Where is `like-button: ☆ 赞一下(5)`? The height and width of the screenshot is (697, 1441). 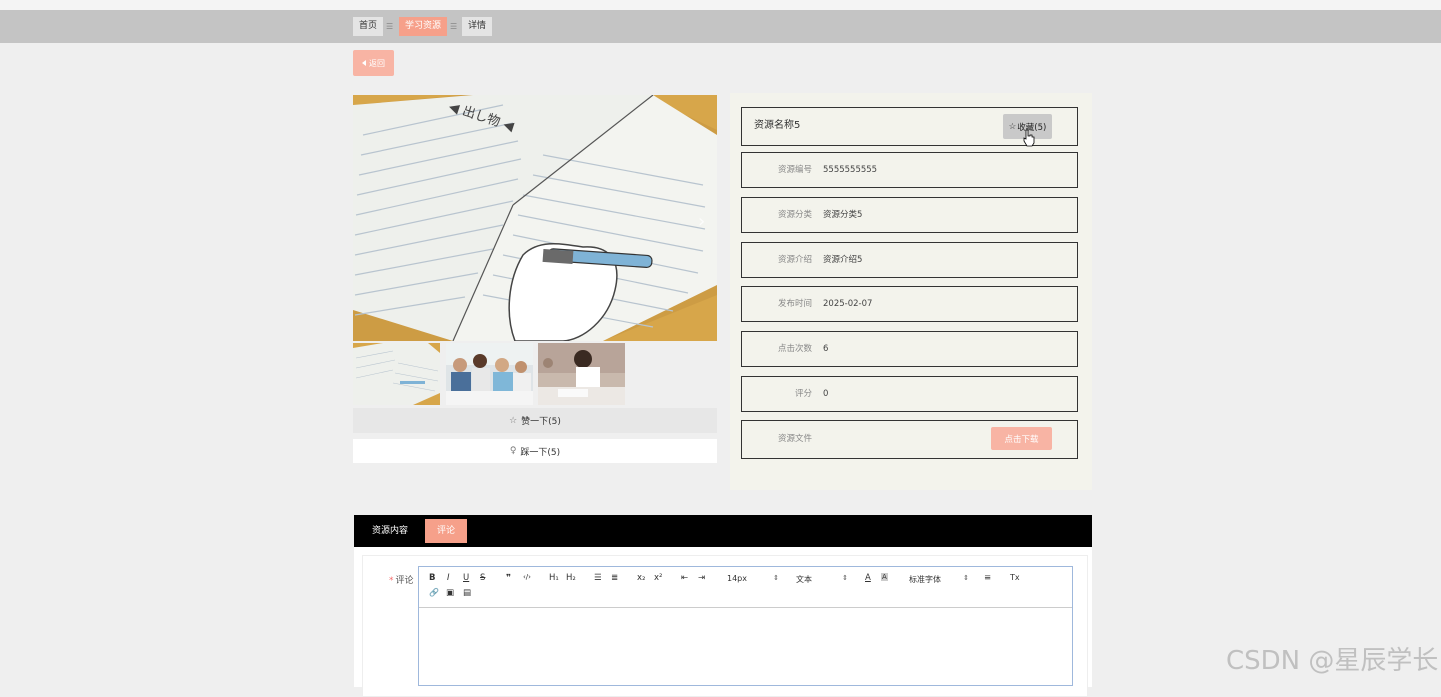
like-button: ☆ 赞一下(5) is located at coordinates (535, 420).